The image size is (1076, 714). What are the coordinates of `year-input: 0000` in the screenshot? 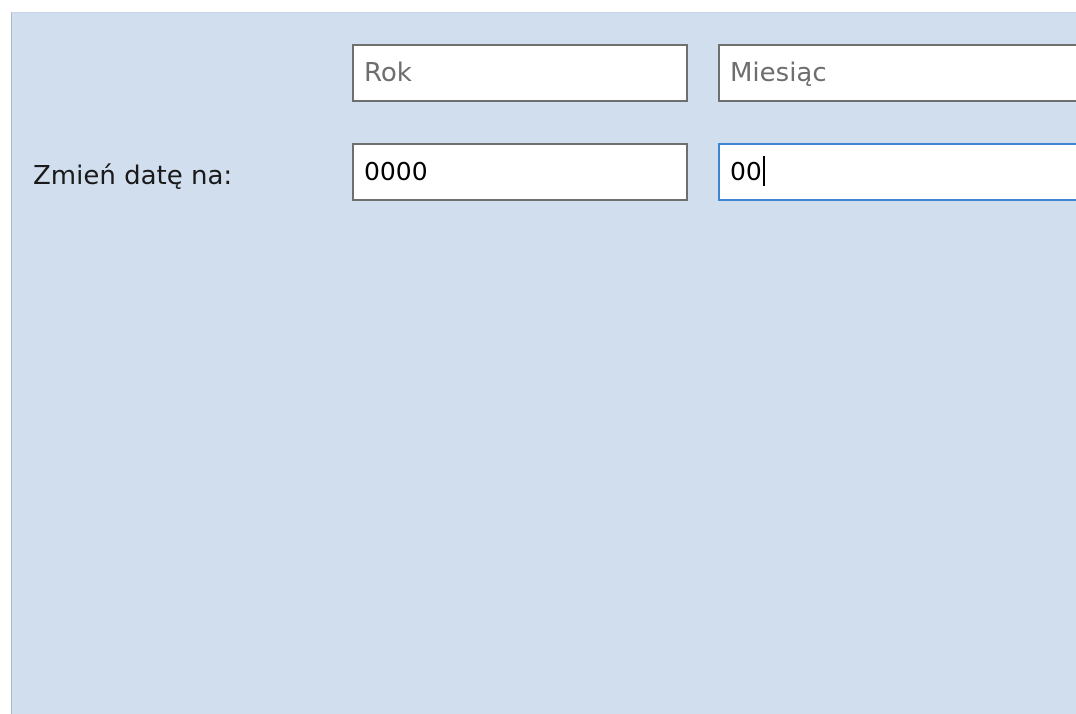 It's located at (520, 172).